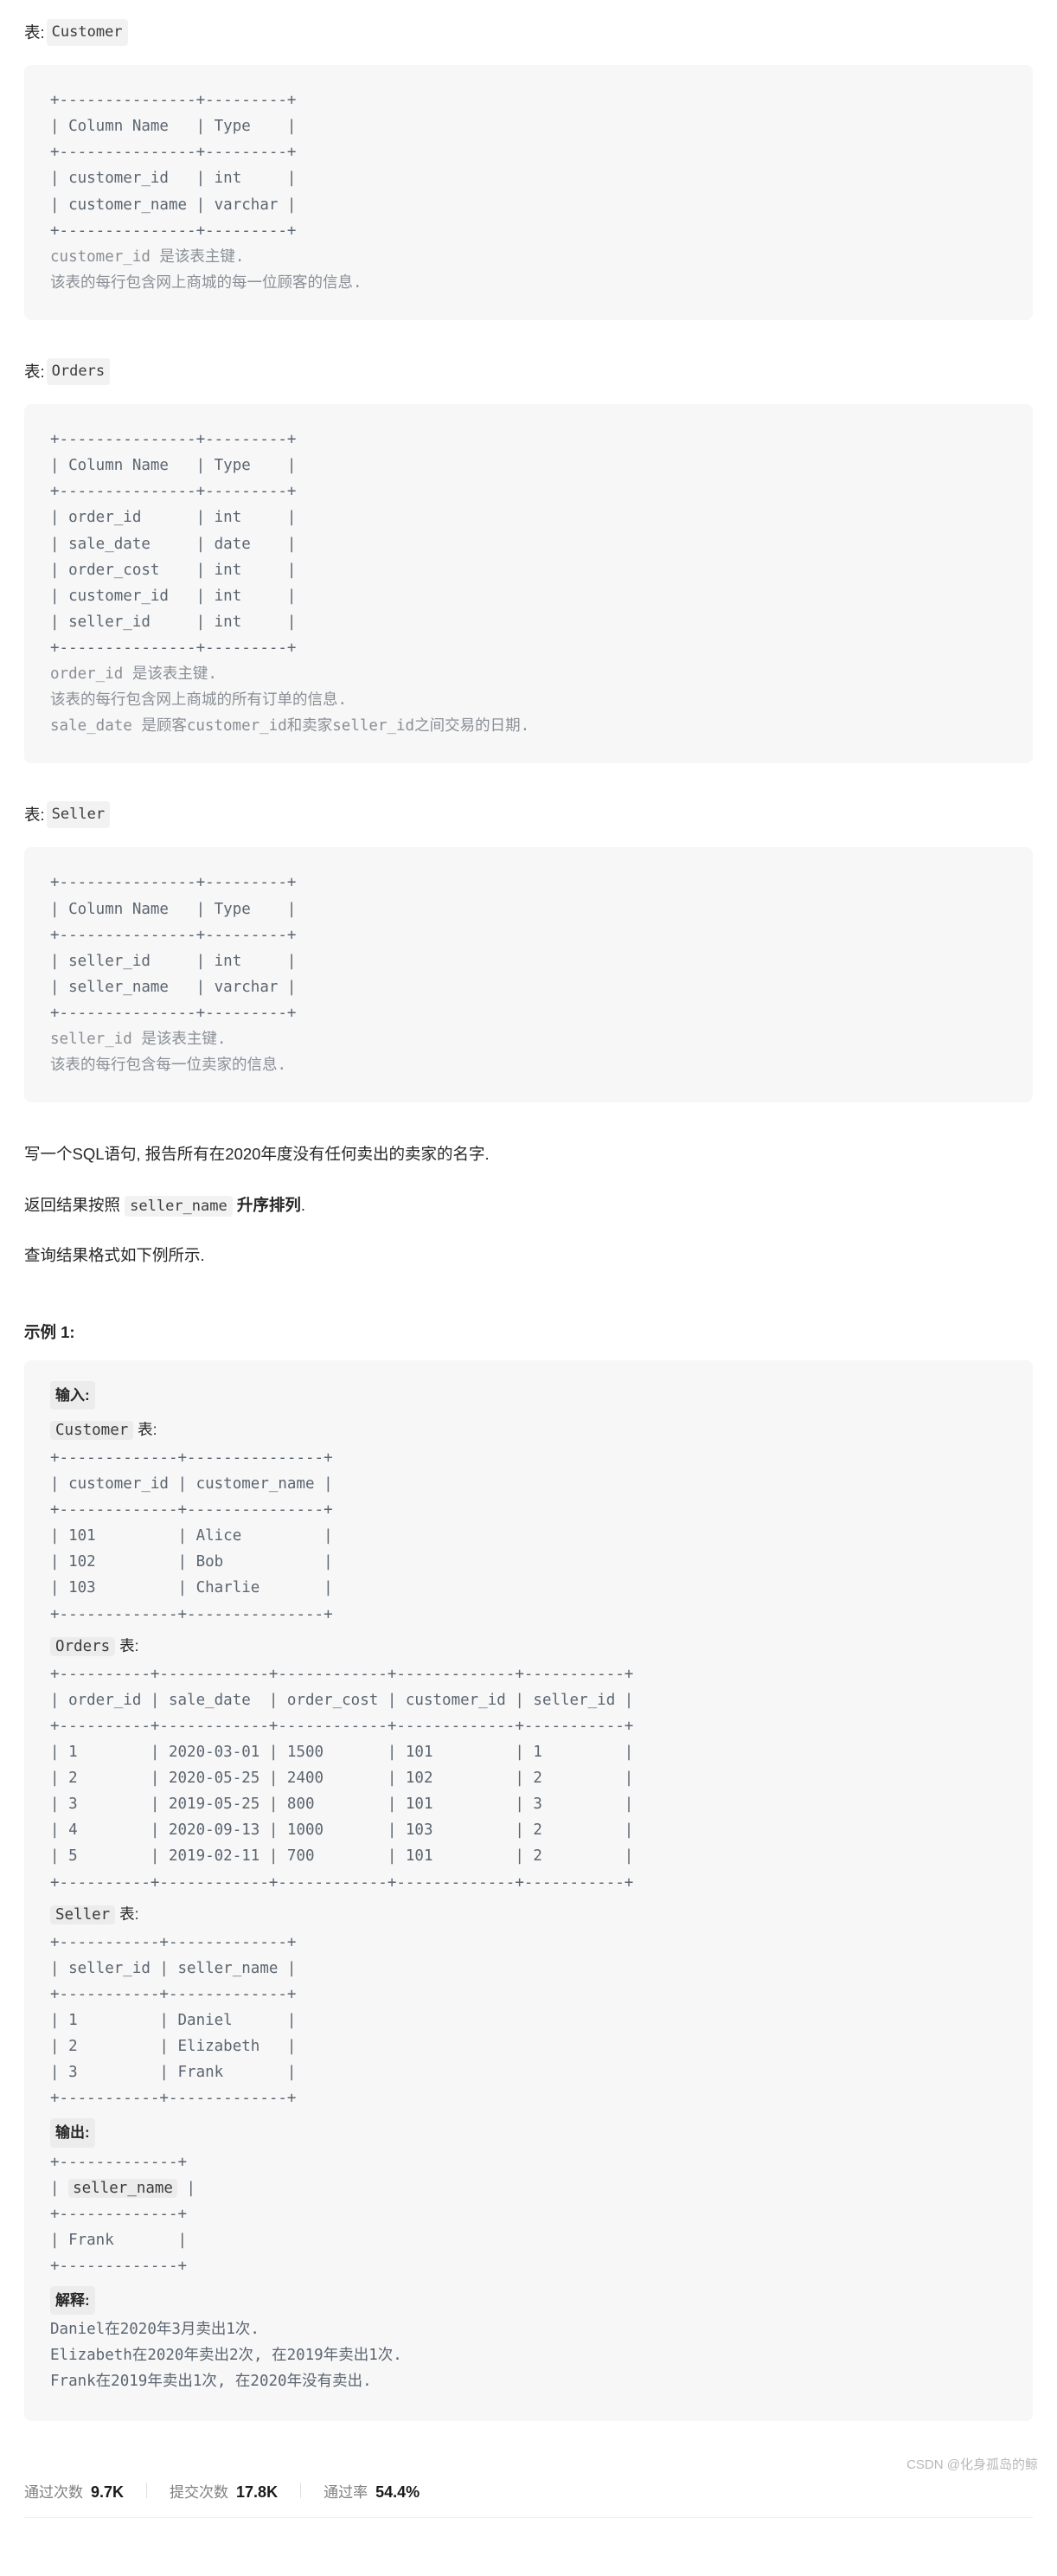 This screenshot has height=2576, width=1057. What do you see at coordinates (972, 2465) in the screenshot?
I see `watermark: CSDN @化身孤岛的鲸` at bounding box center [972, 2465].